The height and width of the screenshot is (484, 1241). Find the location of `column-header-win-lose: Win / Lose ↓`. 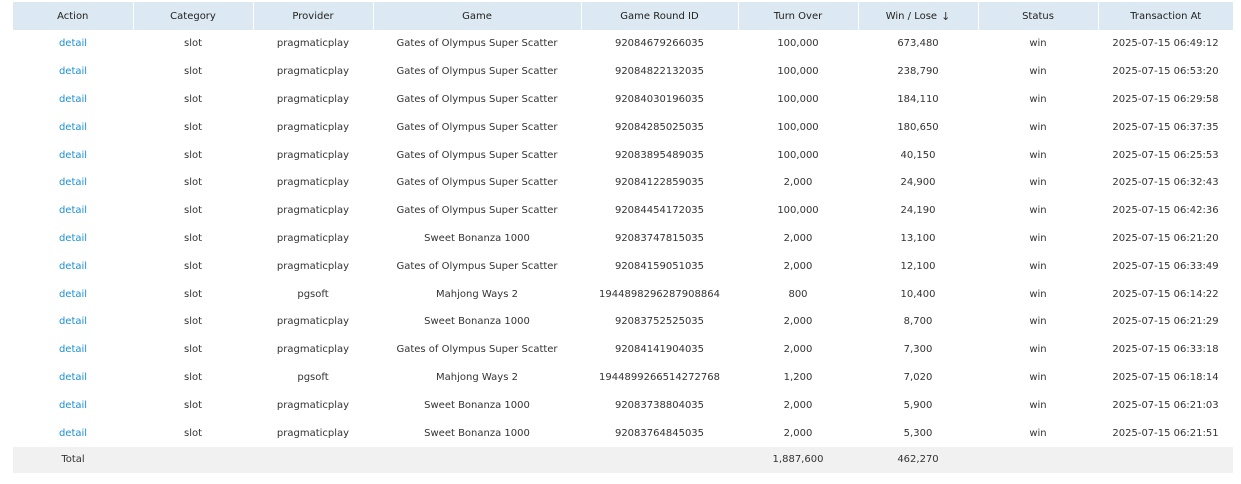

column-header-win-lose: Win / Lose ↓ is located at coordinates (917, 16).